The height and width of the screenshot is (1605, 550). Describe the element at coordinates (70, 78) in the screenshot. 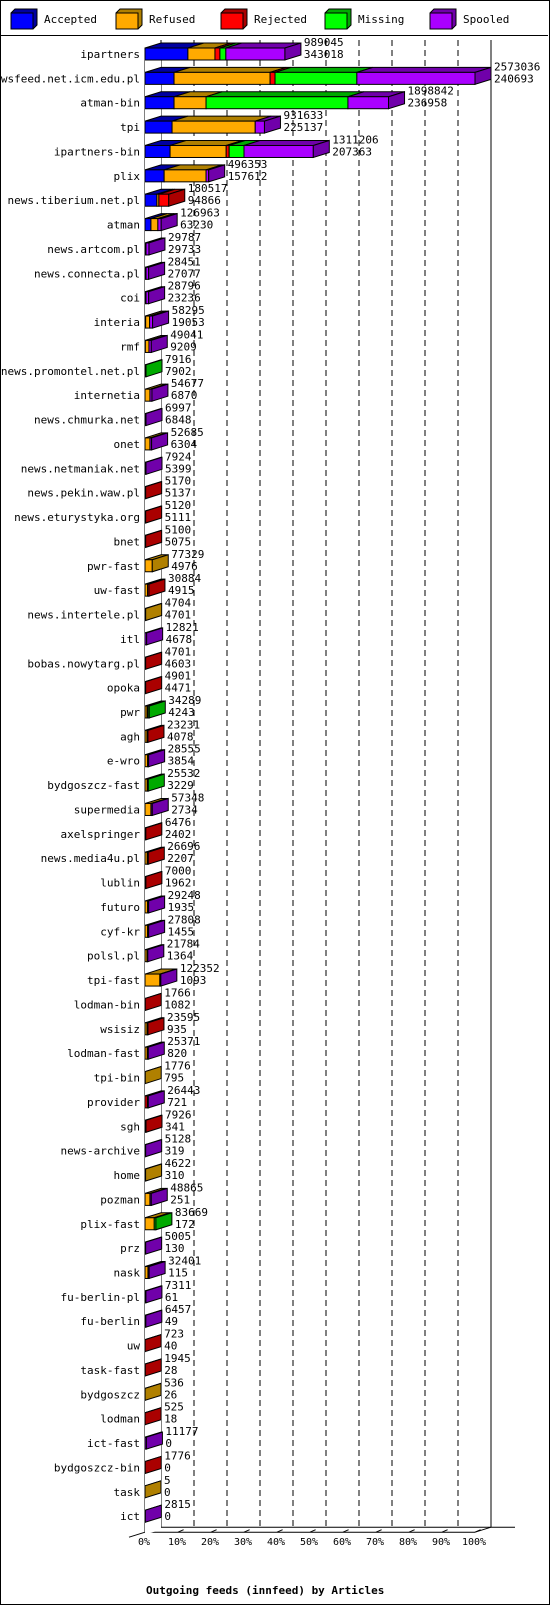

I see `feed-label: newsfeed.net.icm.edu.pl` at that location.